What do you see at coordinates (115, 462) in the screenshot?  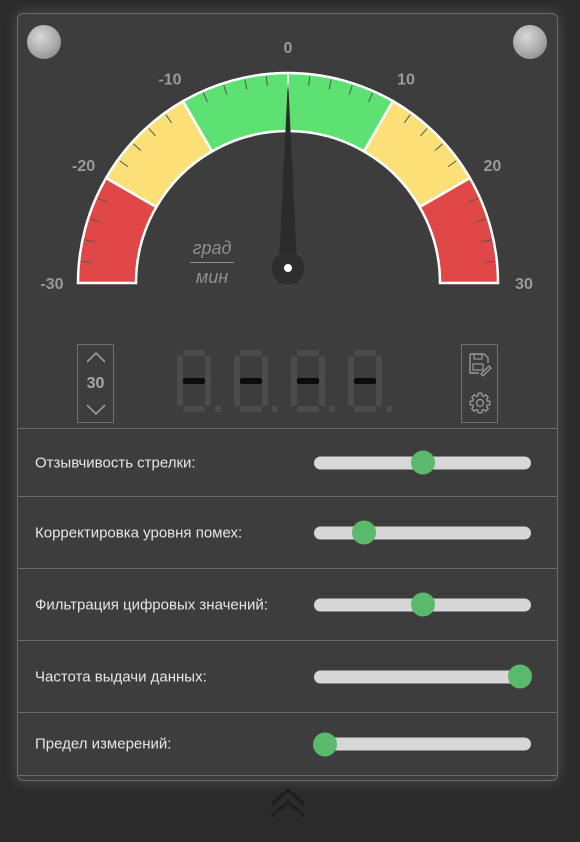 I see `setting-label: Отзывчивость стрелки:` at bounding box center [115, 462].